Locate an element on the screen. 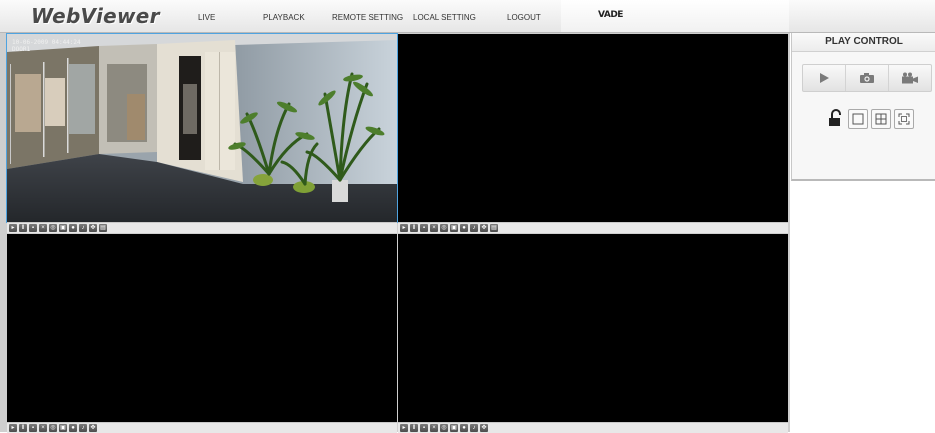 This screenshot has width=935, height=433. snapshot-button is located at coordinates (867, 78).